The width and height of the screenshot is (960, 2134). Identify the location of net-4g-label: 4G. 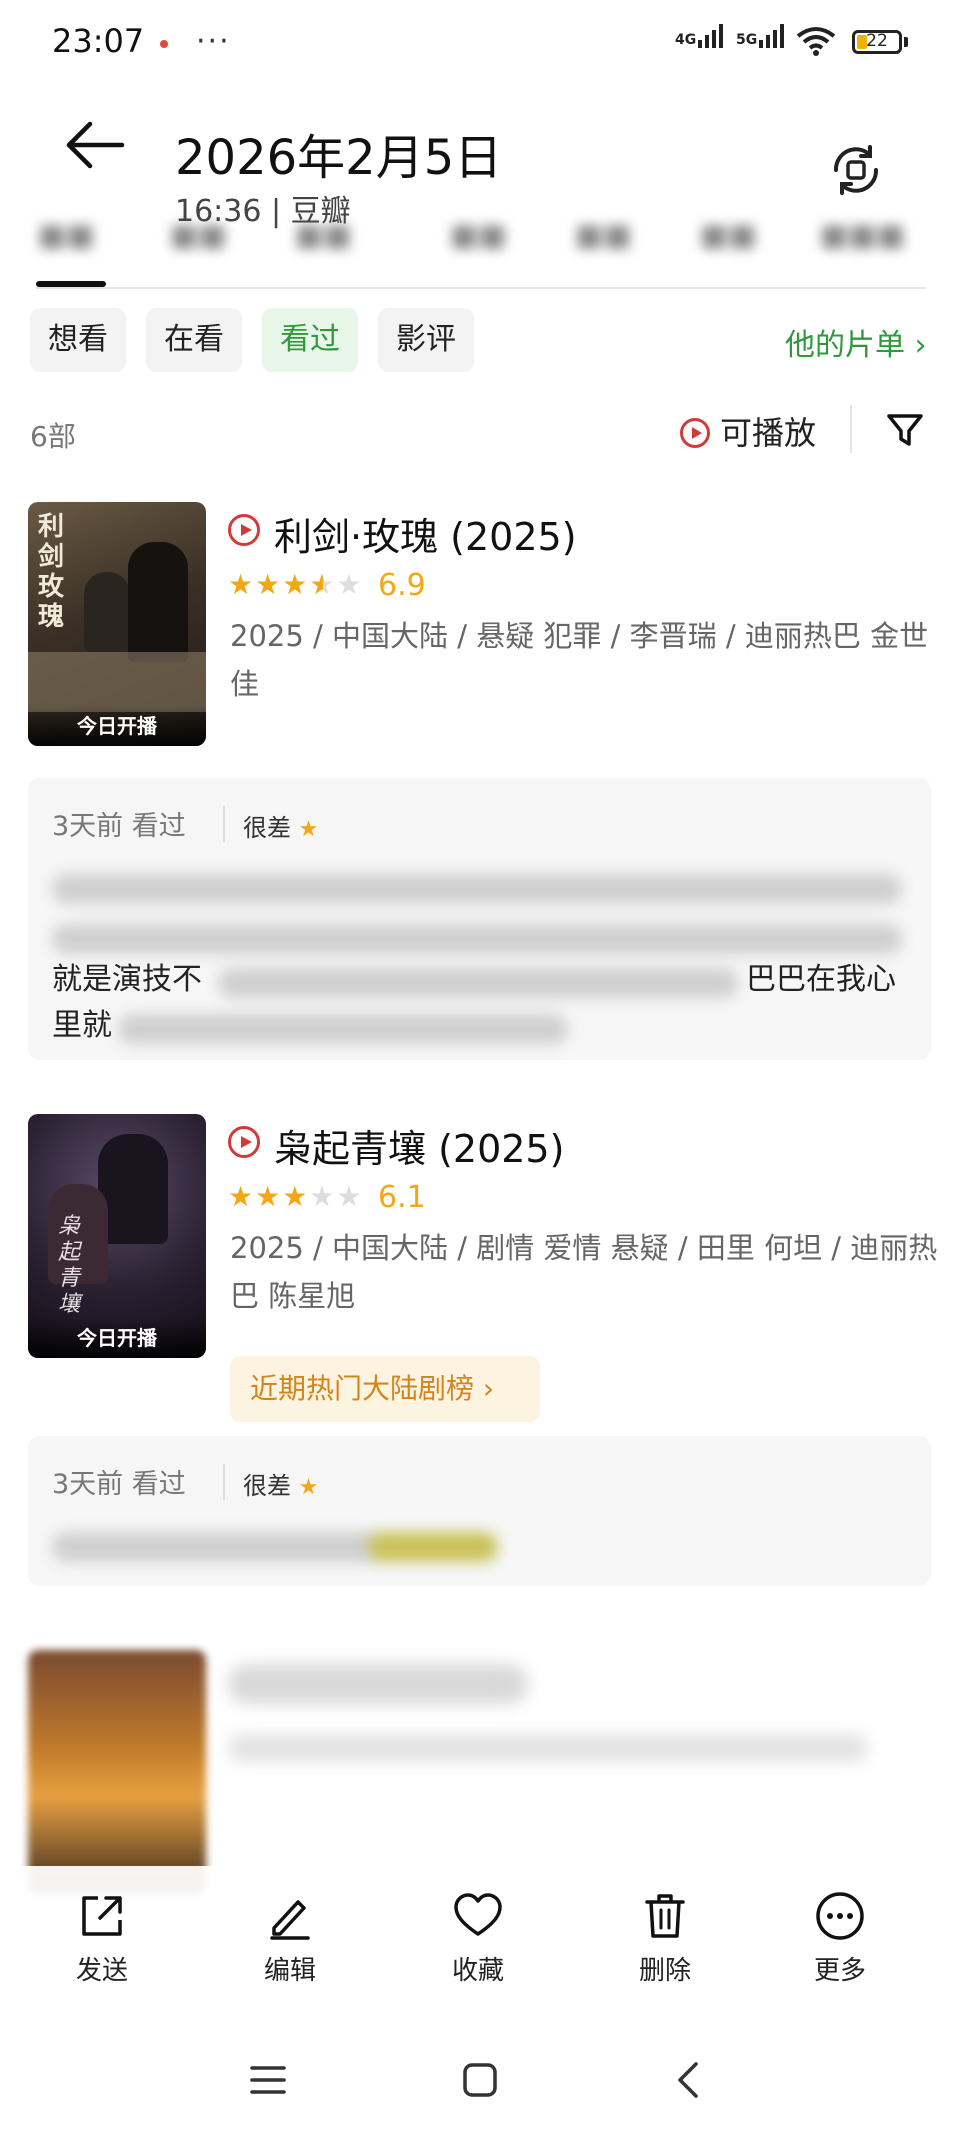
(686, 40).